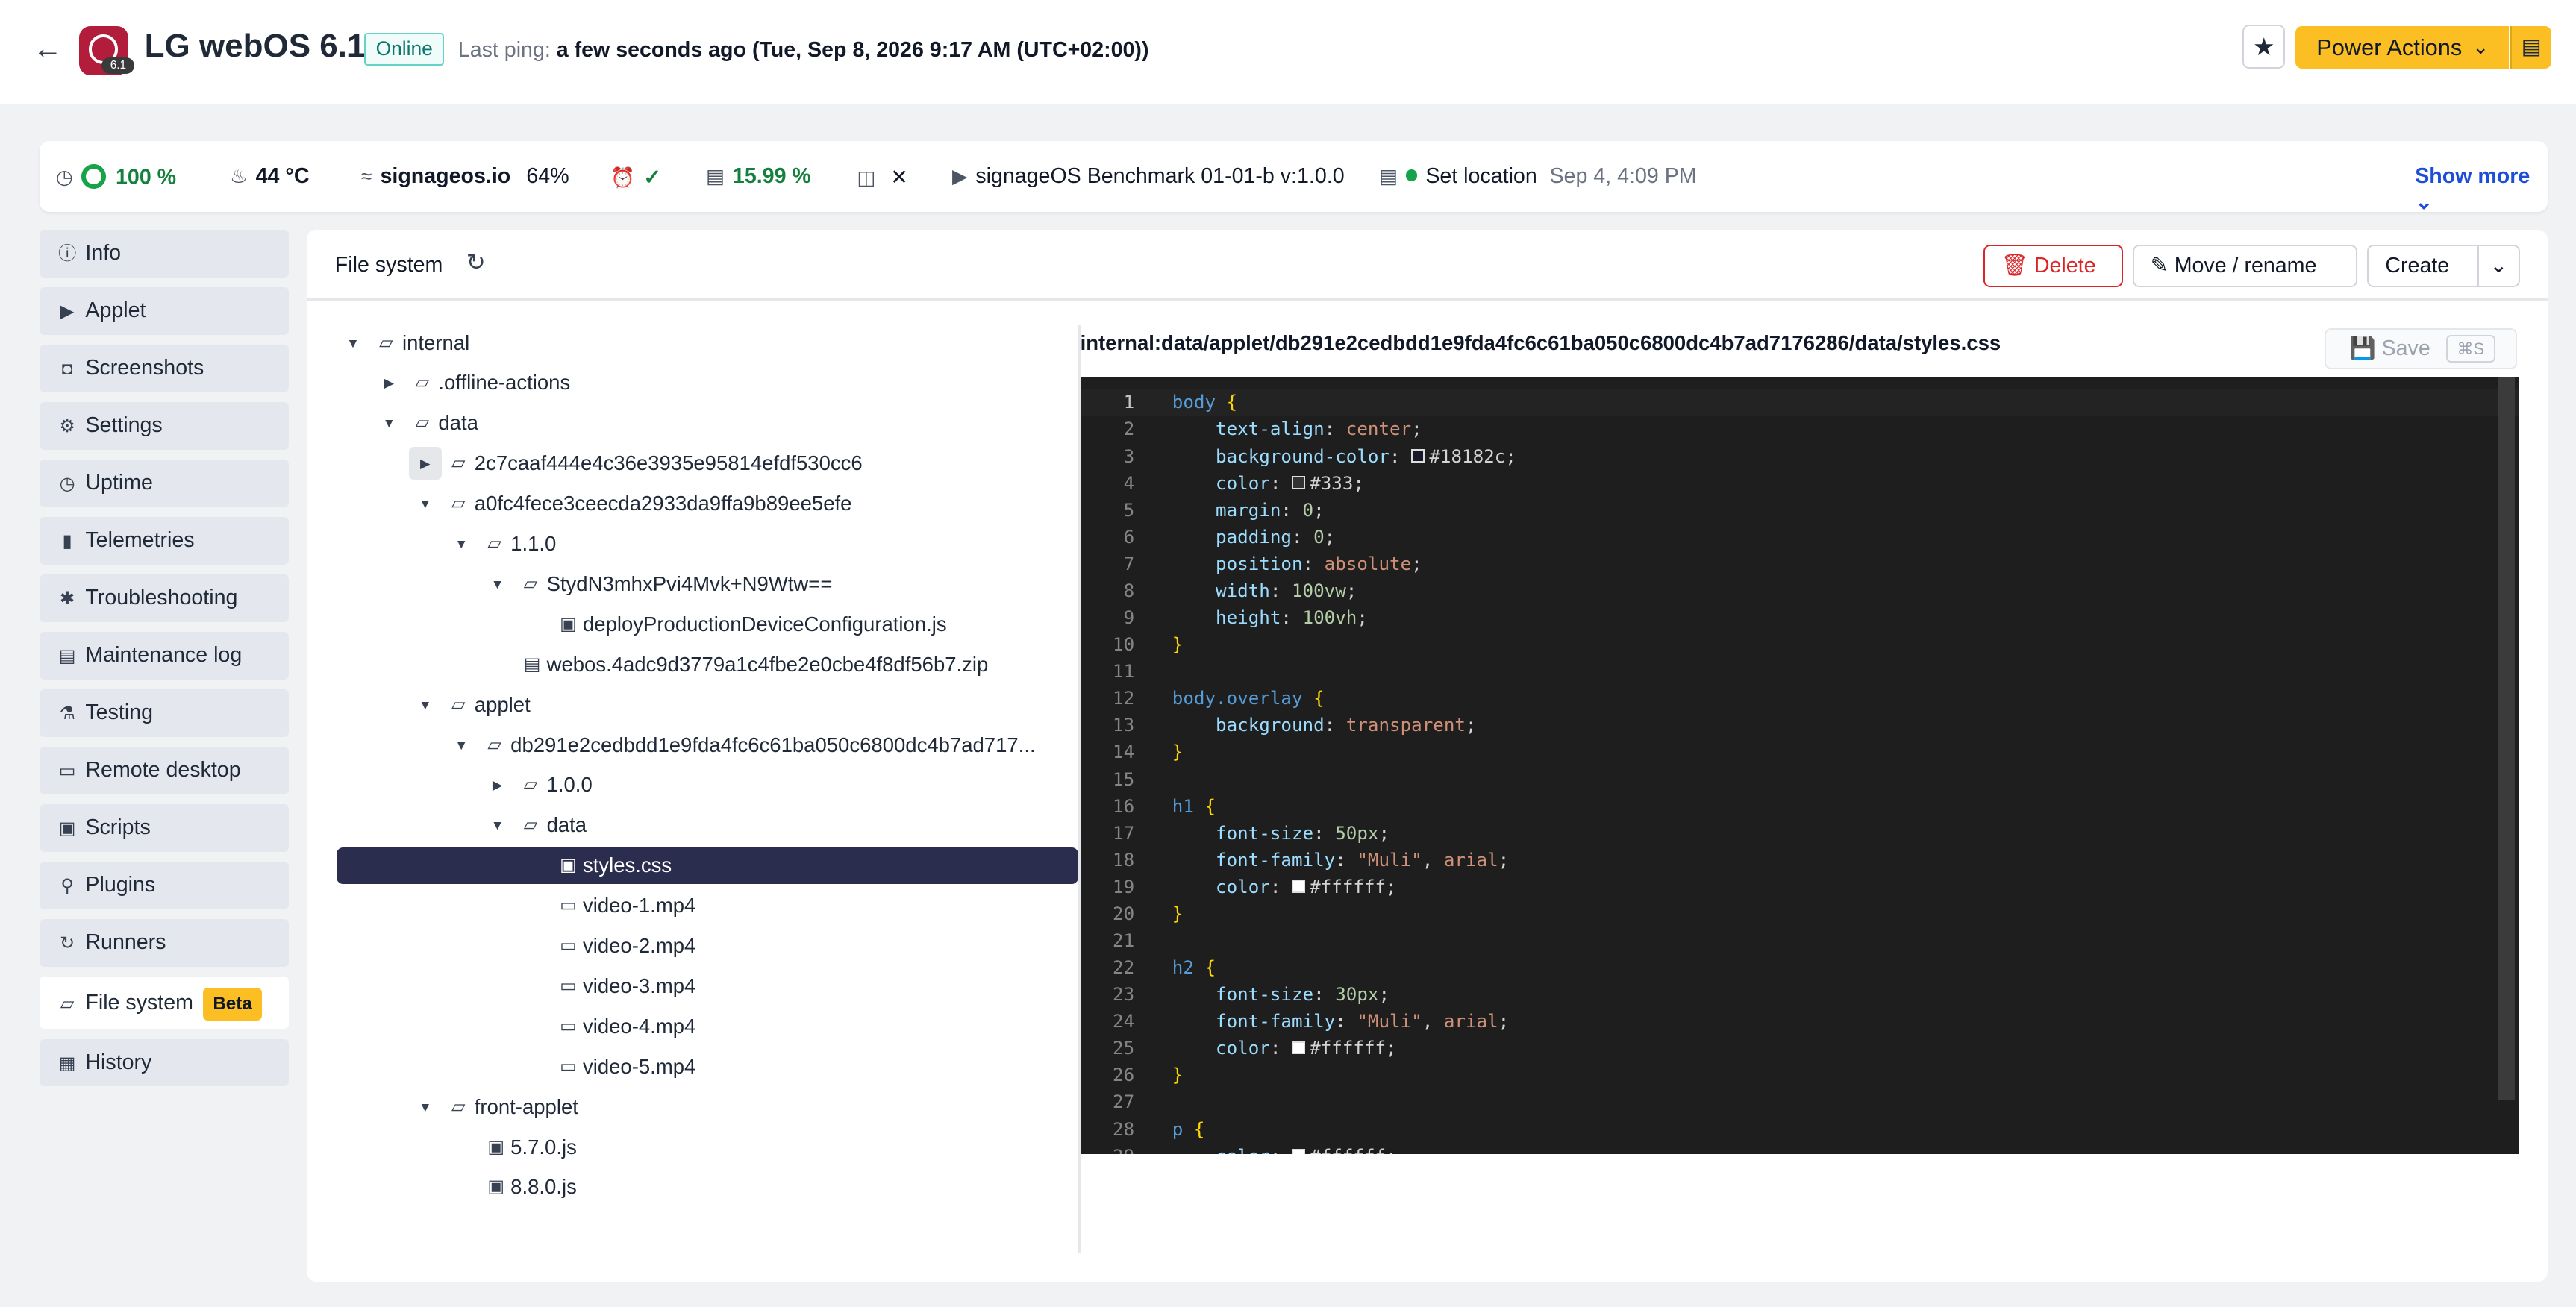 The width and height of the screenshot is (2576, 1307). I want to click on create-button: Create, so click(2423, 265).